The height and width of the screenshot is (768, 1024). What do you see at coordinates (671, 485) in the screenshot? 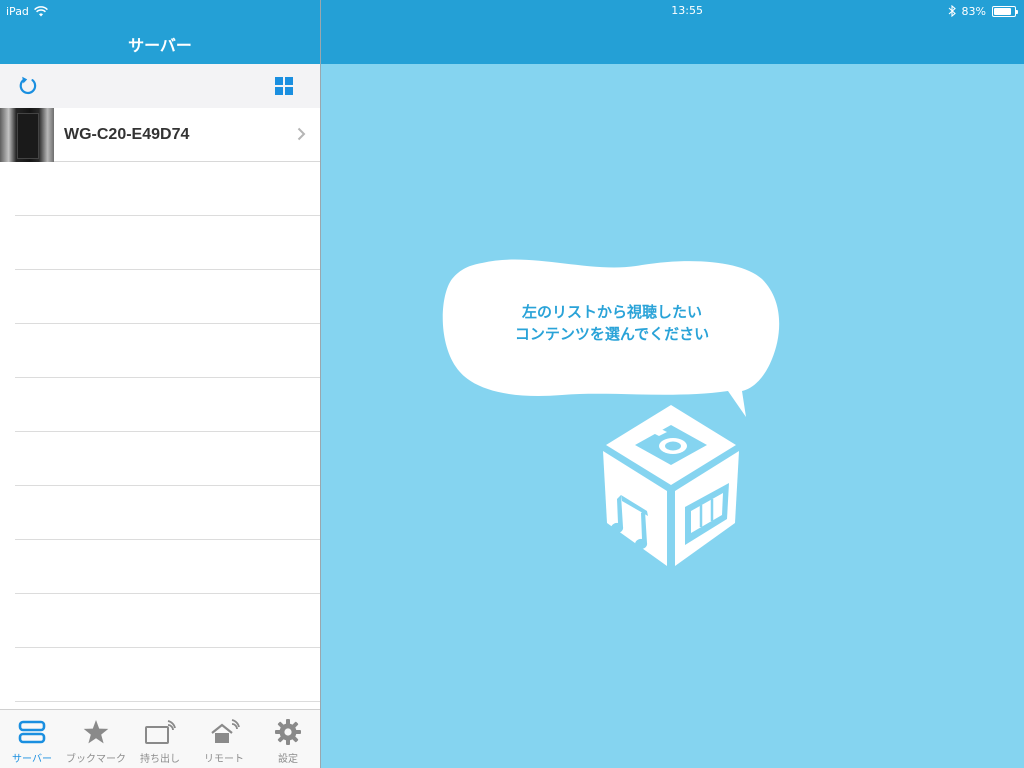
I see `media-cube-illustration` at bounding box center [671, 485].